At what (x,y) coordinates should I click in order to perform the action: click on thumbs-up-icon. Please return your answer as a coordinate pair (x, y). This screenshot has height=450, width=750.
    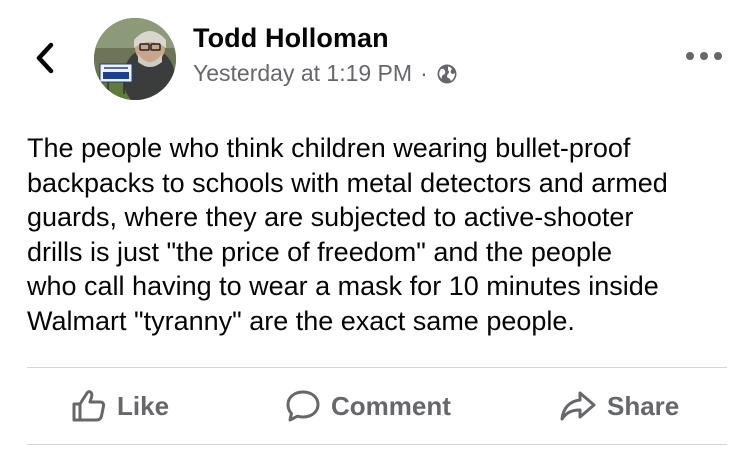
    Looking at the image, I should click on (89, 406).